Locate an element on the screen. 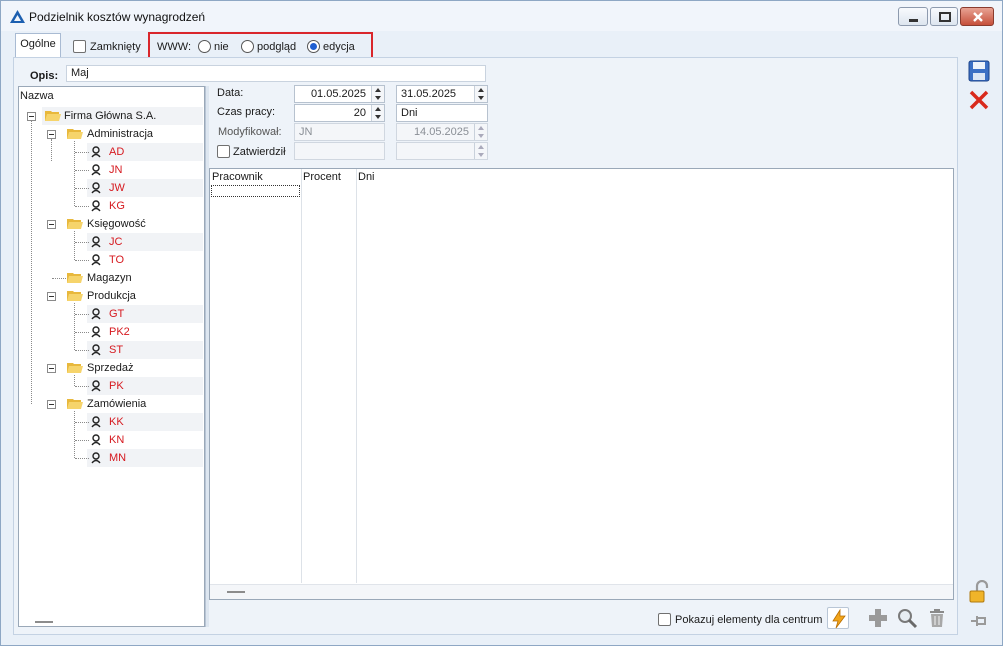 Image resolution: width=1003 pixels, height=646 pixels. pin-button is located at coordinates (979, 621).